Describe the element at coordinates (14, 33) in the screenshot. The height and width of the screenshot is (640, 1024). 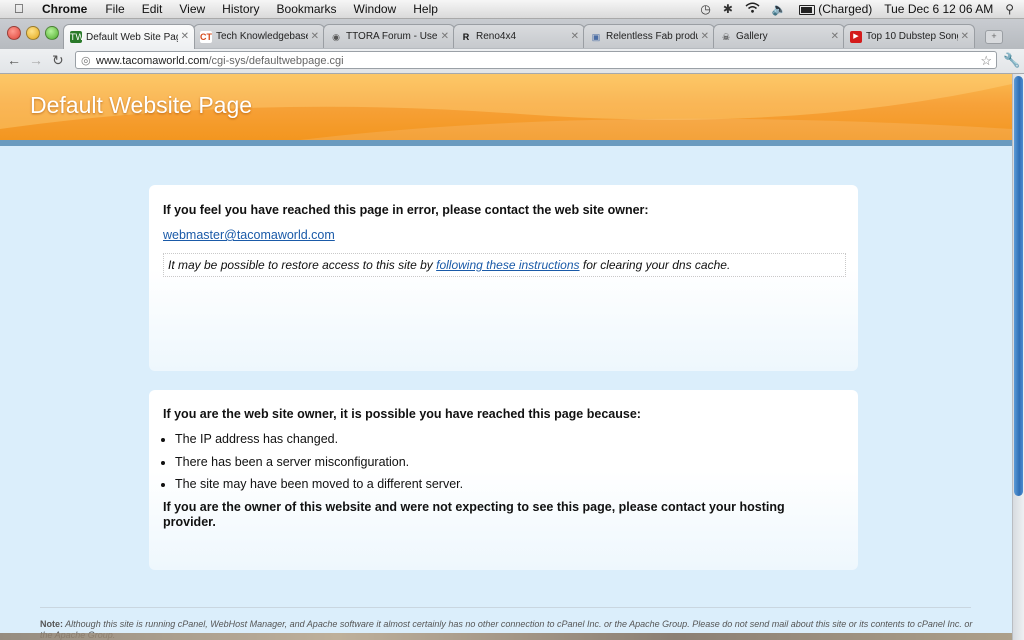
I see `close-window-button` at that location.